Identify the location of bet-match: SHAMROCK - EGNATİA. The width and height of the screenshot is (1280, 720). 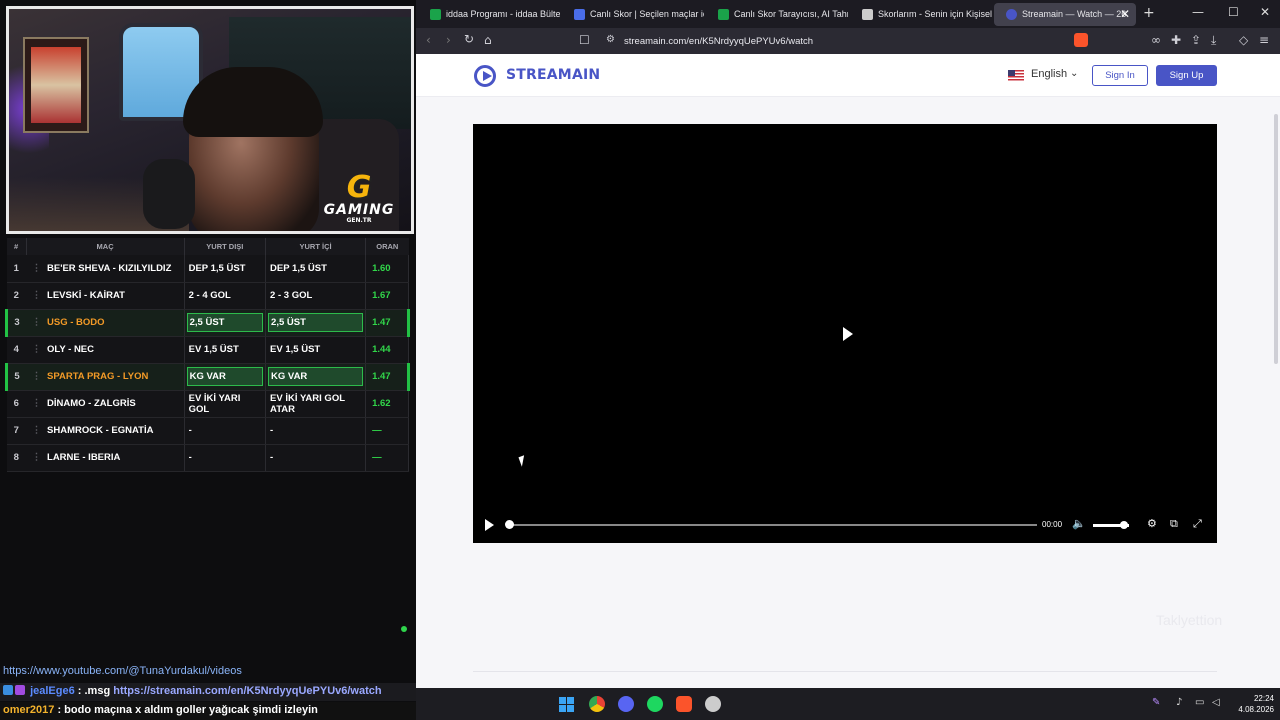
(116, 431).